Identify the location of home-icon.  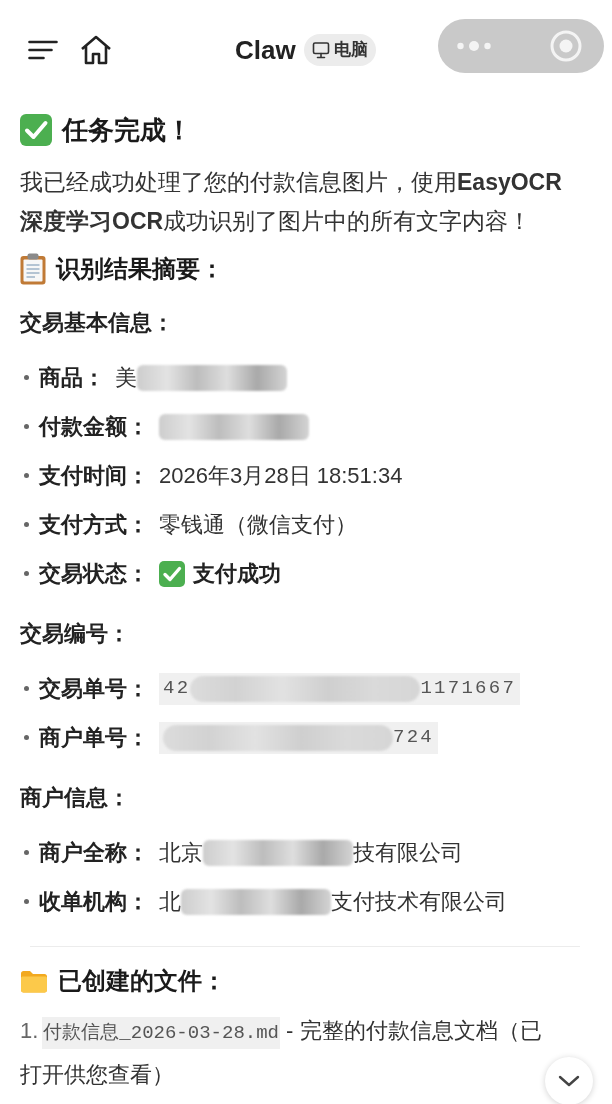
(96, 50).